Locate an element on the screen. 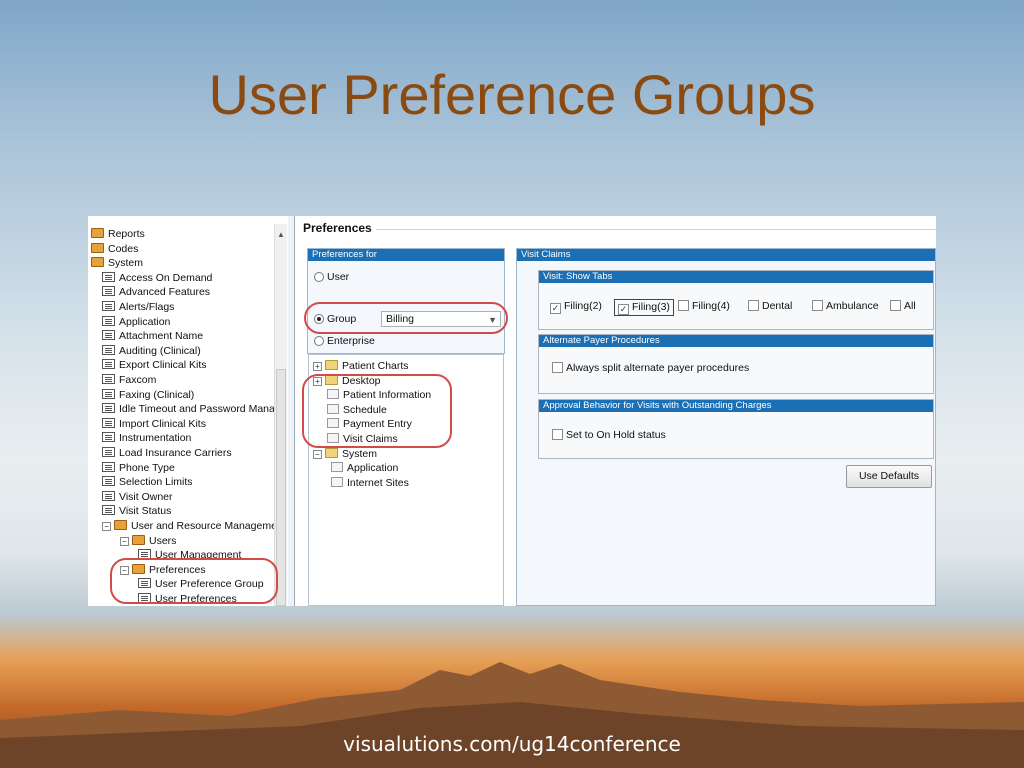  tree-item-import-clinical-kits: Import Clinical Kits is located at coordinates (154, 424).